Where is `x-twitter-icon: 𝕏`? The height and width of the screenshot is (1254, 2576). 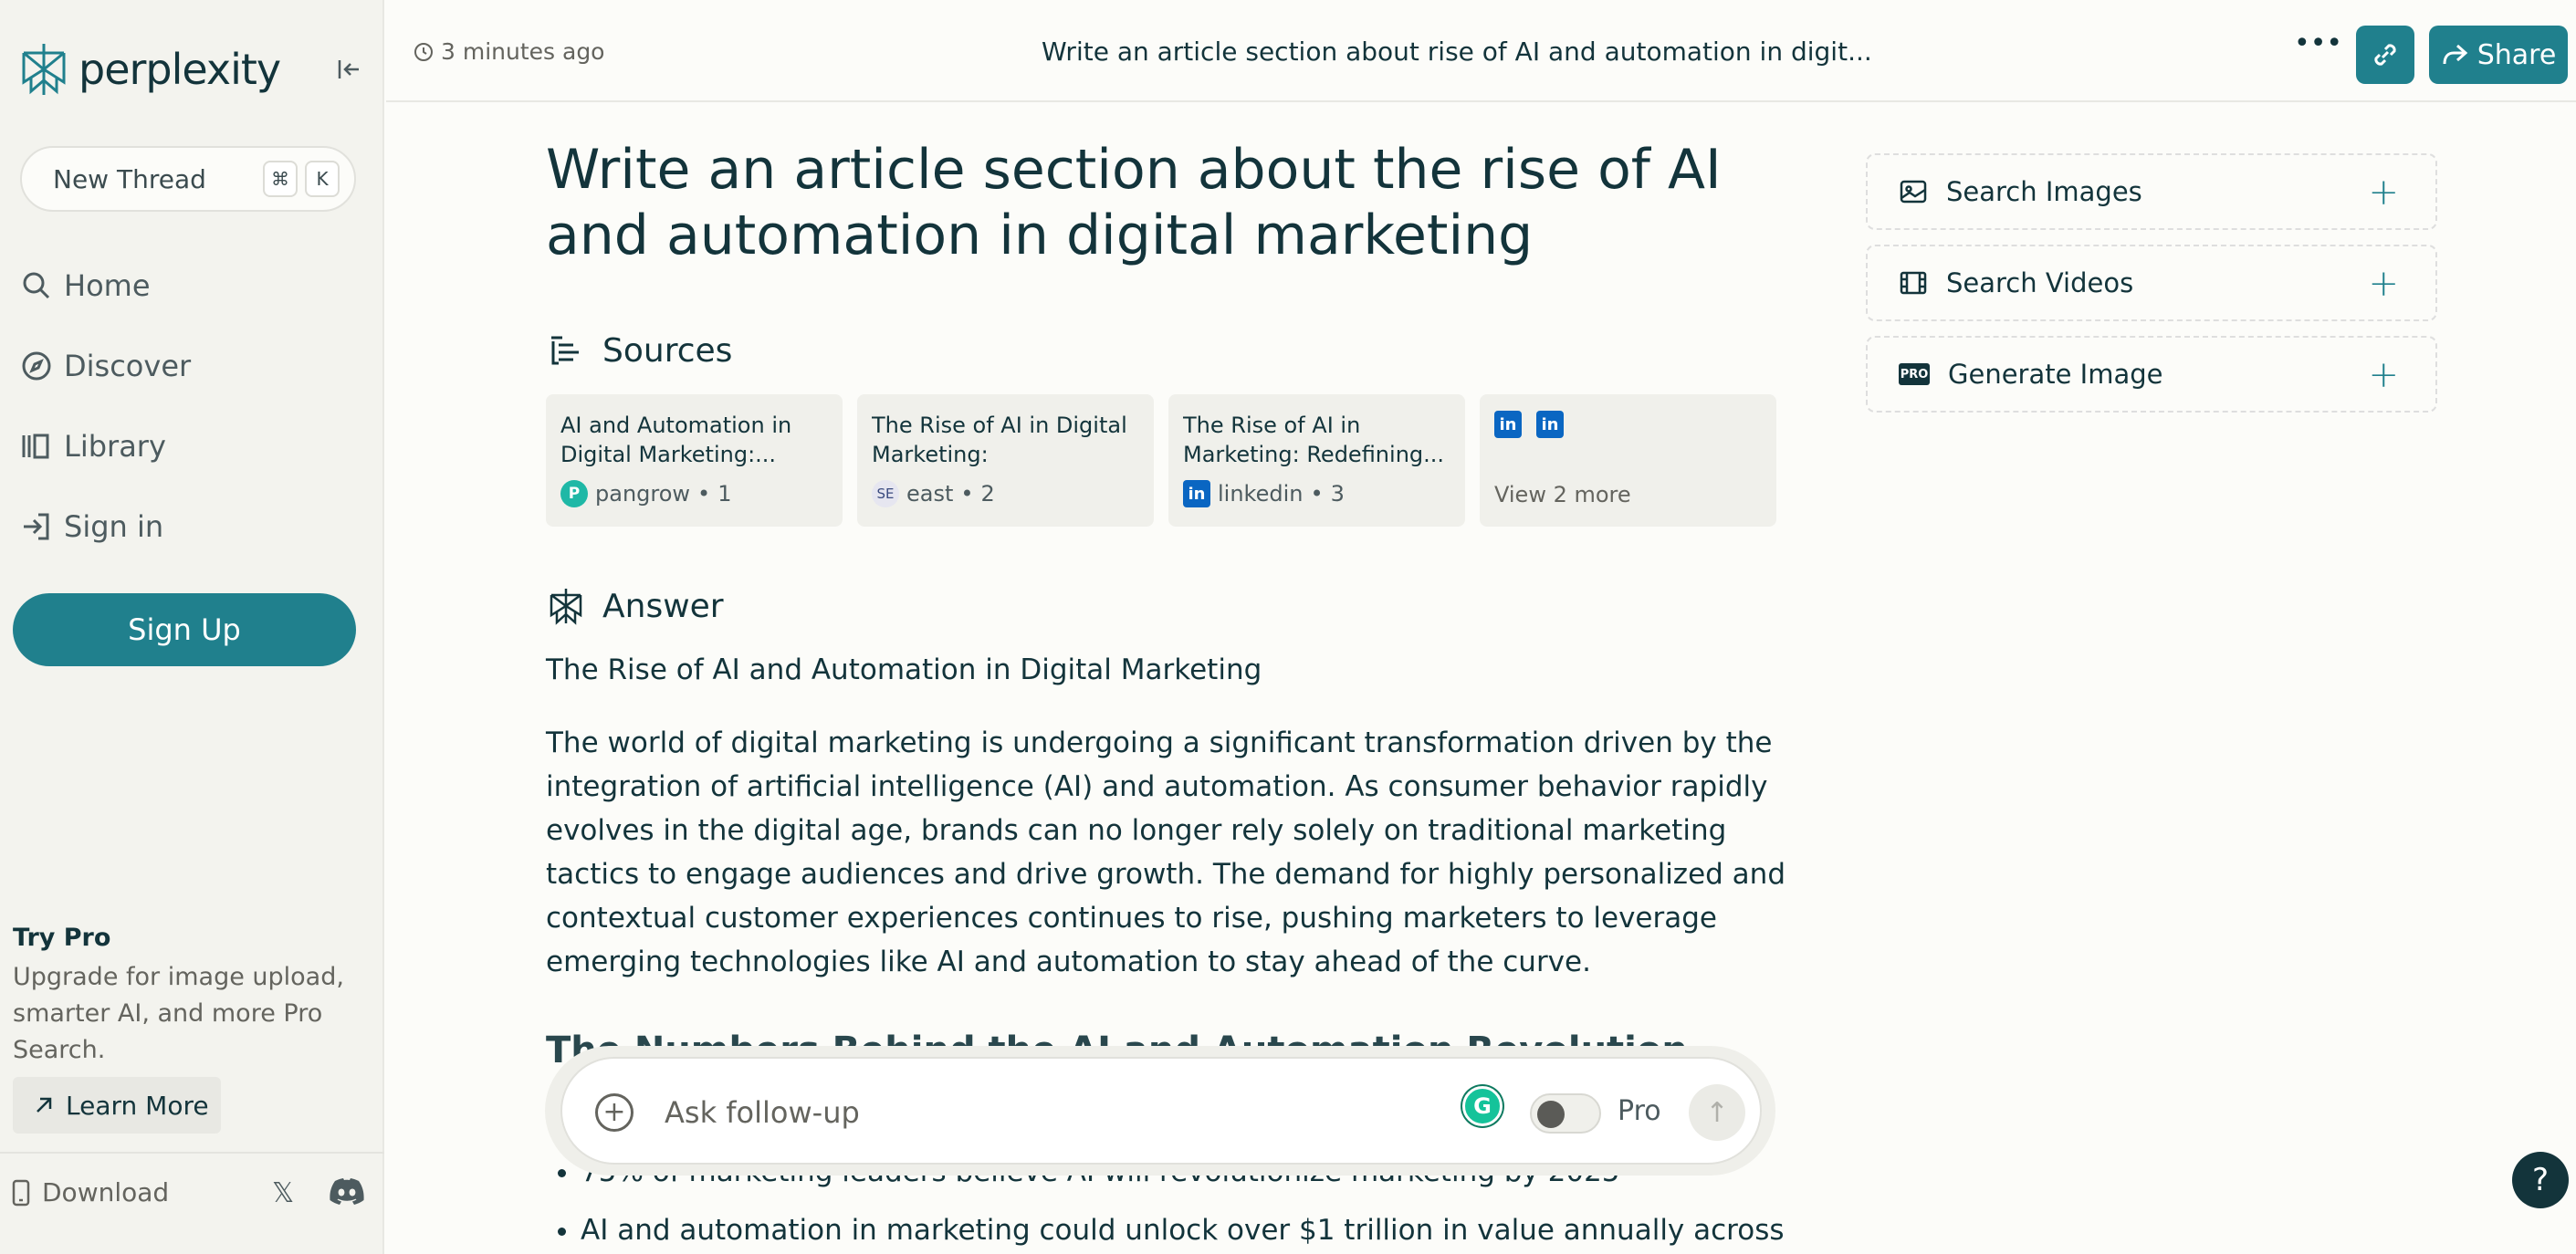
x-twitter-icon: 𝕏 is located at coordinates (283, 1193).